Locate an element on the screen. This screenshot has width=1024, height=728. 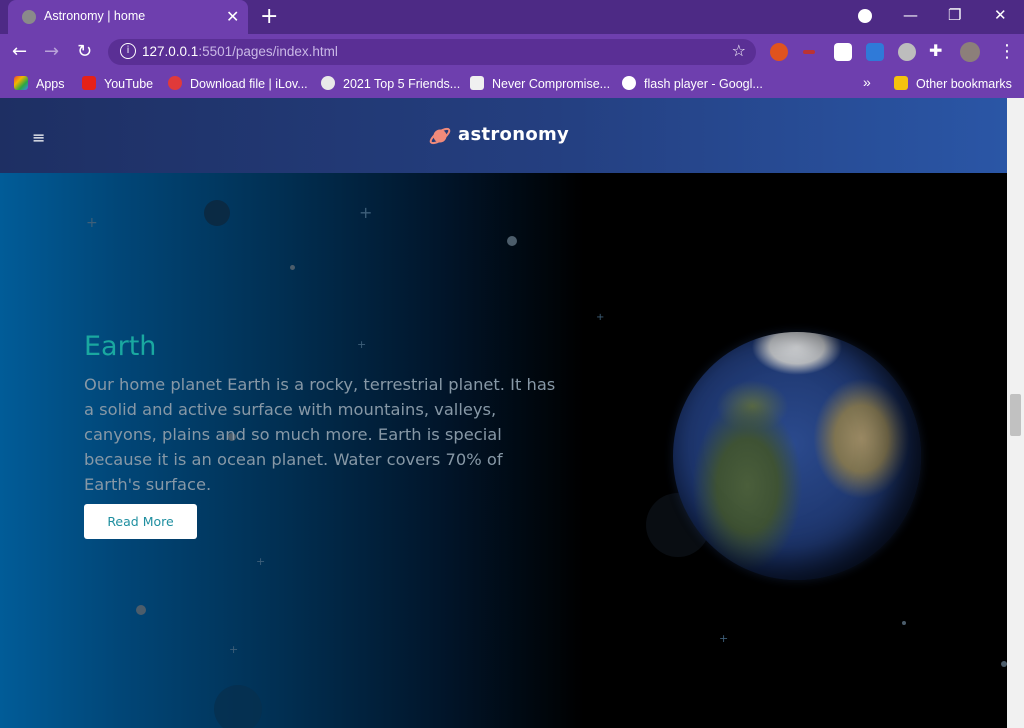
address-bar: i 127.0.0.1:5501/pages/index.html ☆ is located at coordinates (432, 52).